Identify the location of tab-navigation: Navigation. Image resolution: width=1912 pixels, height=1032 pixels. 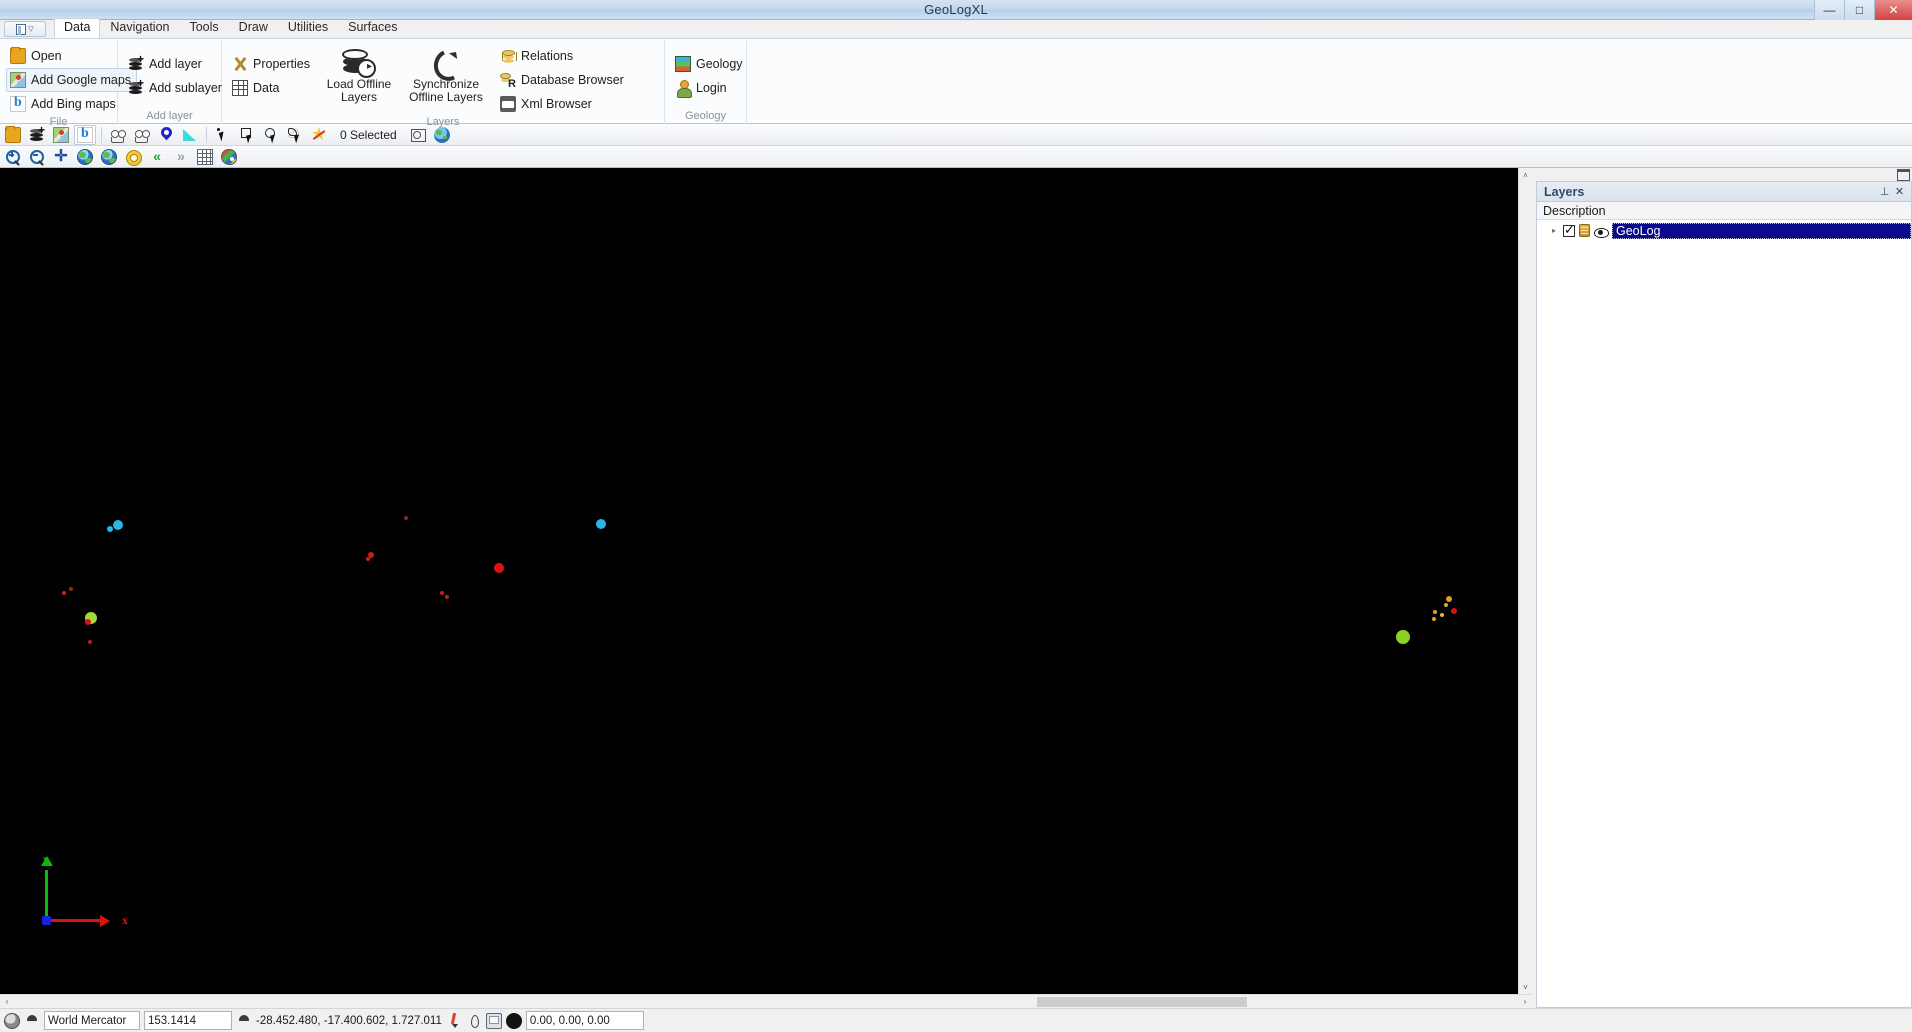
(139, 28).